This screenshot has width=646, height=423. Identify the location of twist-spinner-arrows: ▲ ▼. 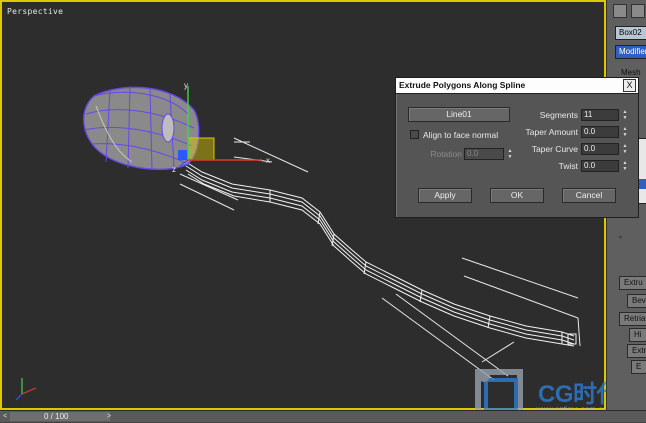
(625, 166).